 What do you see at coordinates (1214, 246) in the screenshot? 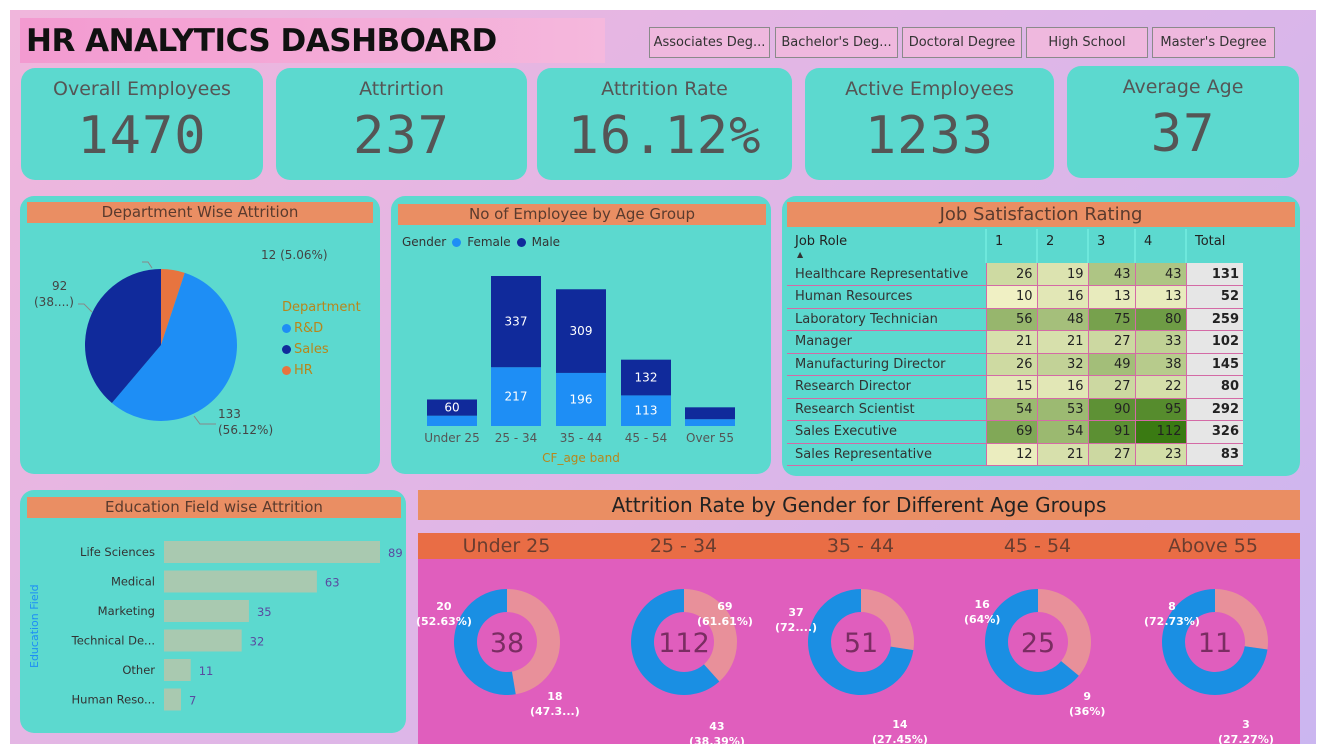
I see `col-header-total: Total` at bounding box center [1214, 246].